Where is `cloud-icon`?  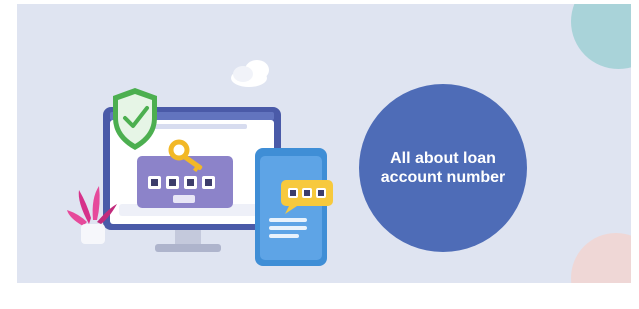 cloud-icon is located at coordinates (250, 73).